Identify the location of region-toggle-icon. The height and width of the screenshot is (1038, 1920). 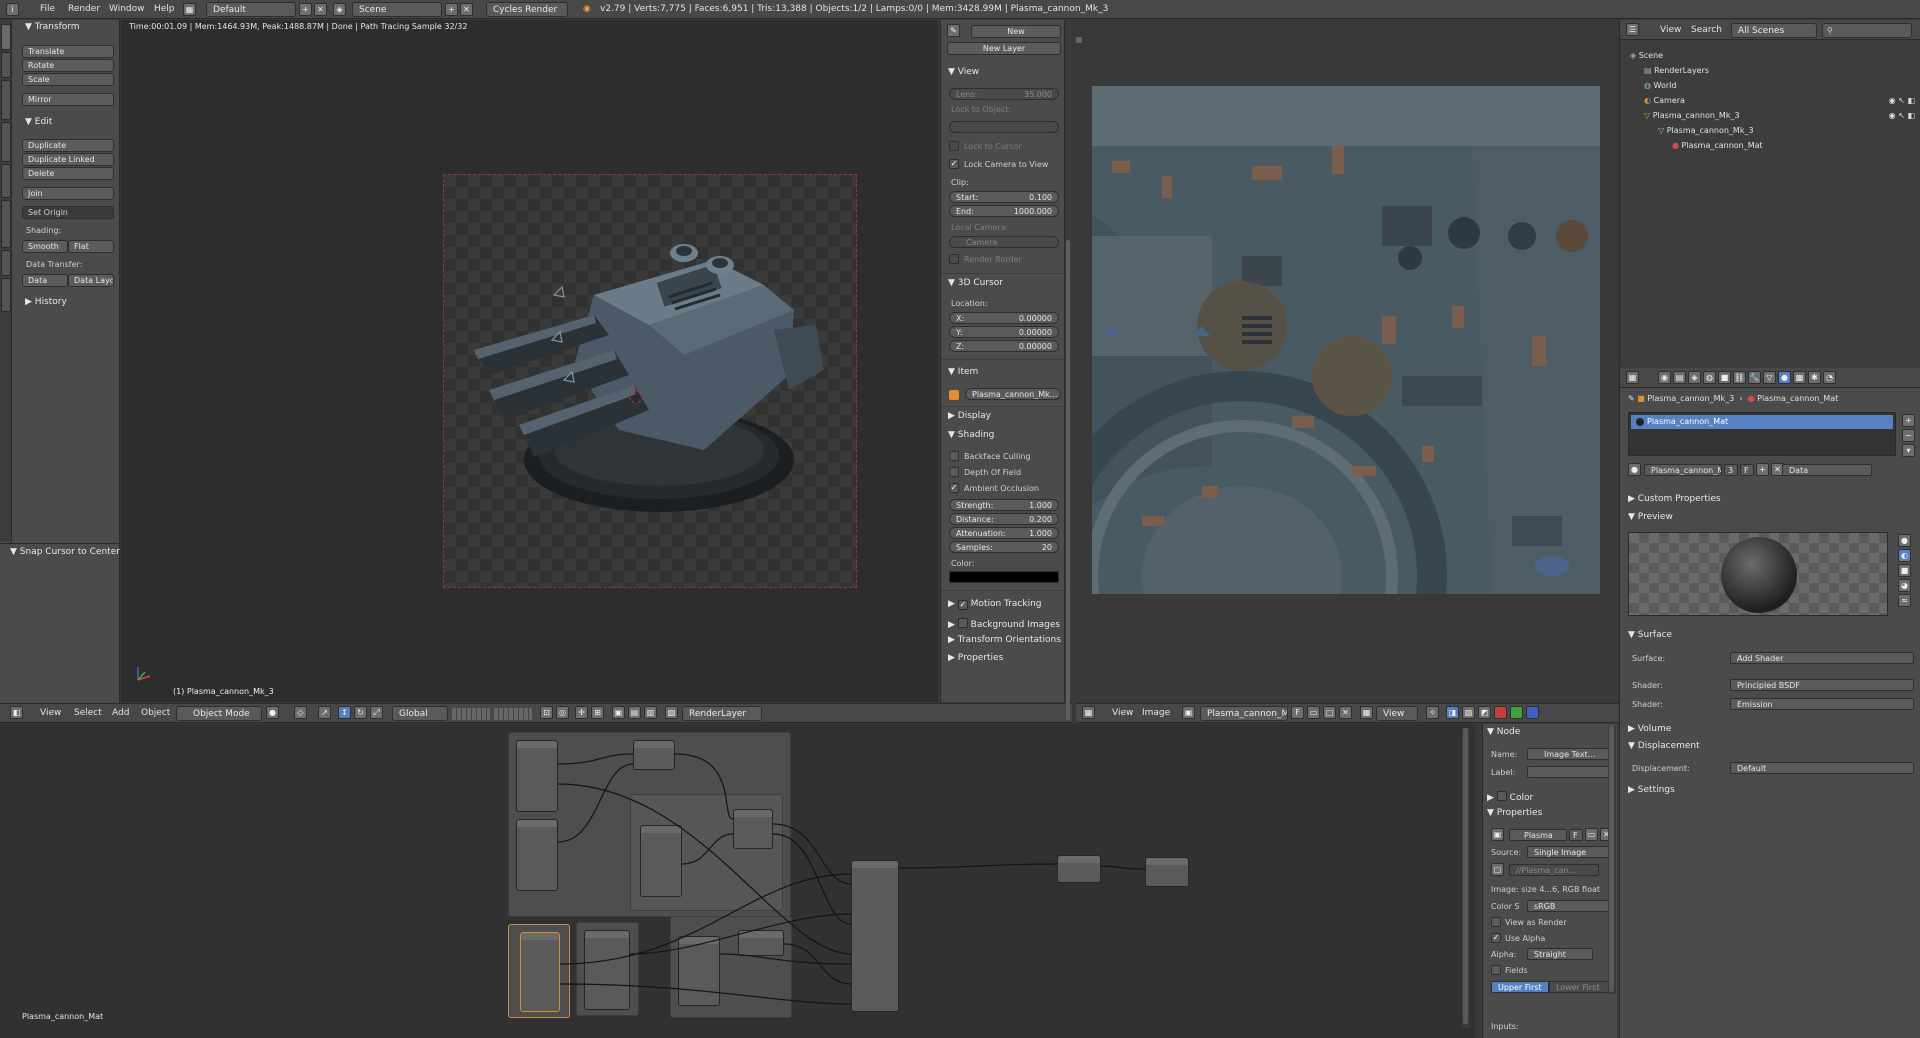
(1079, 40).